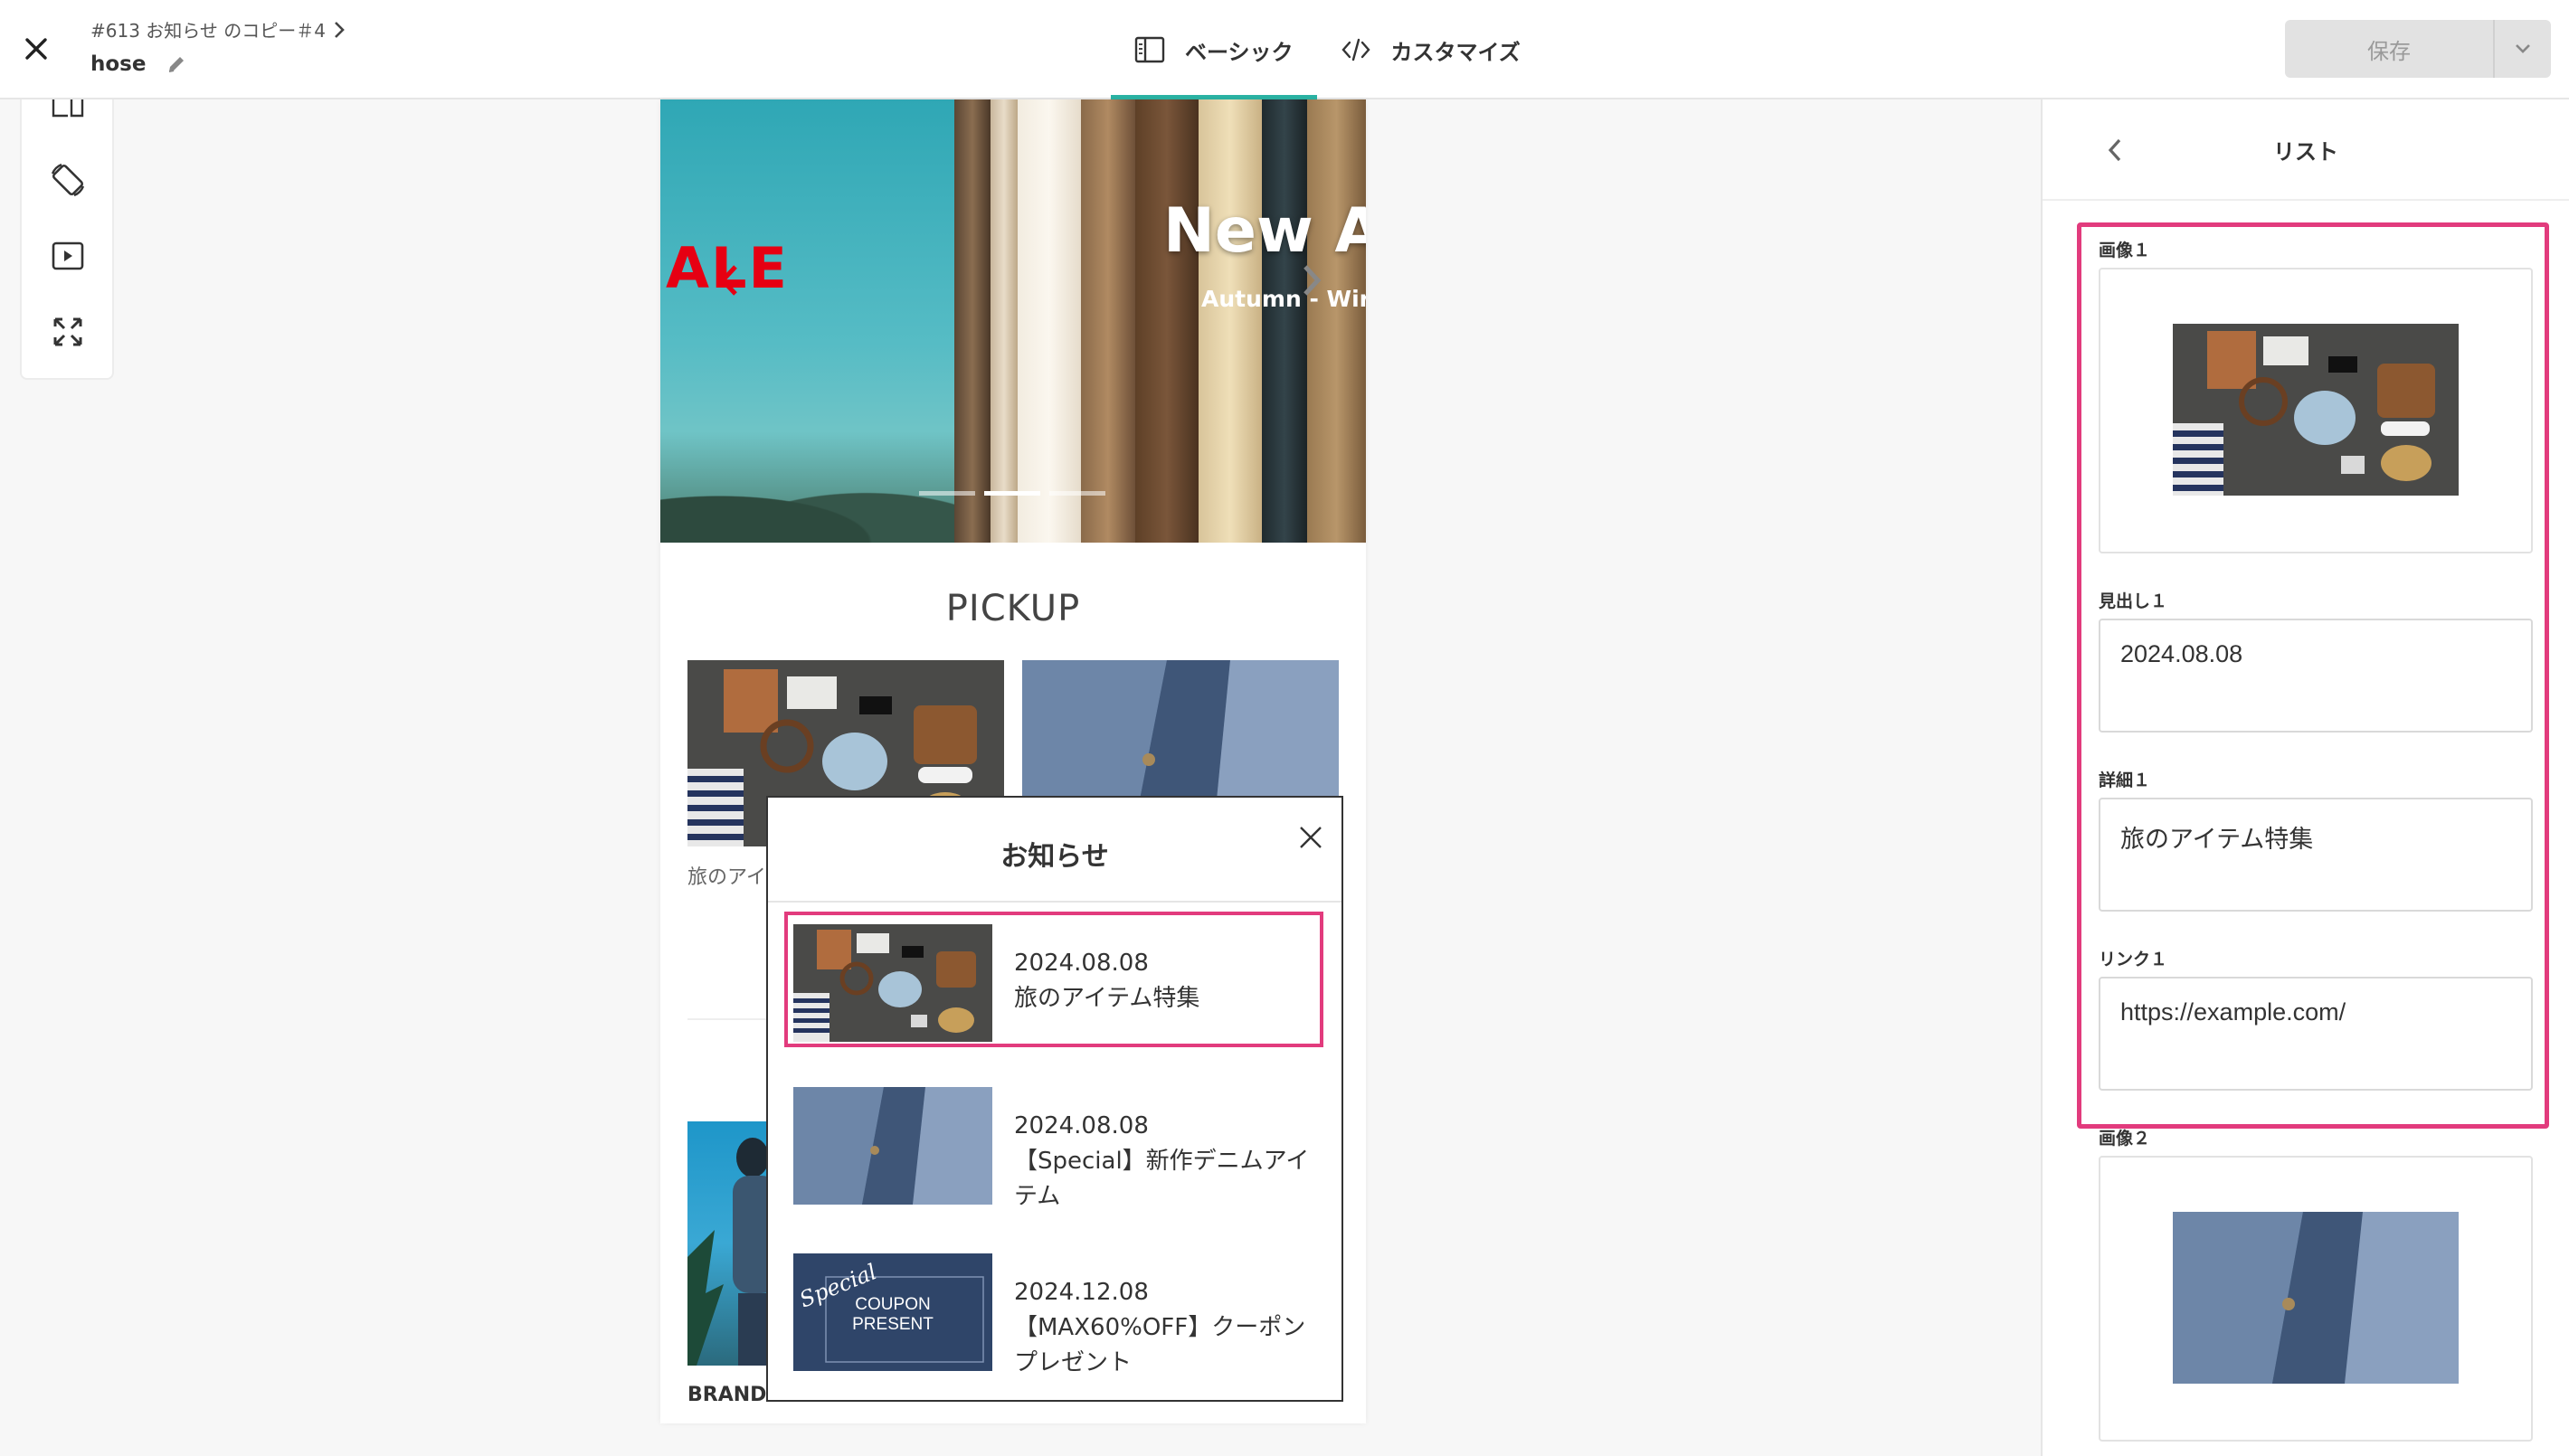 This screenshot has height=1456, width=2569. Describe the element at coordinates (1013, 609) in the screenshot. I see `pickup-title: PICKUP` at that location.